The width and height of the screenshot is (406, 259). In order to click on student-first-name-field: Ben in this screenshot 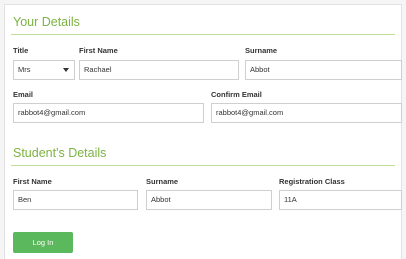, I will do `click(75, 200)`.